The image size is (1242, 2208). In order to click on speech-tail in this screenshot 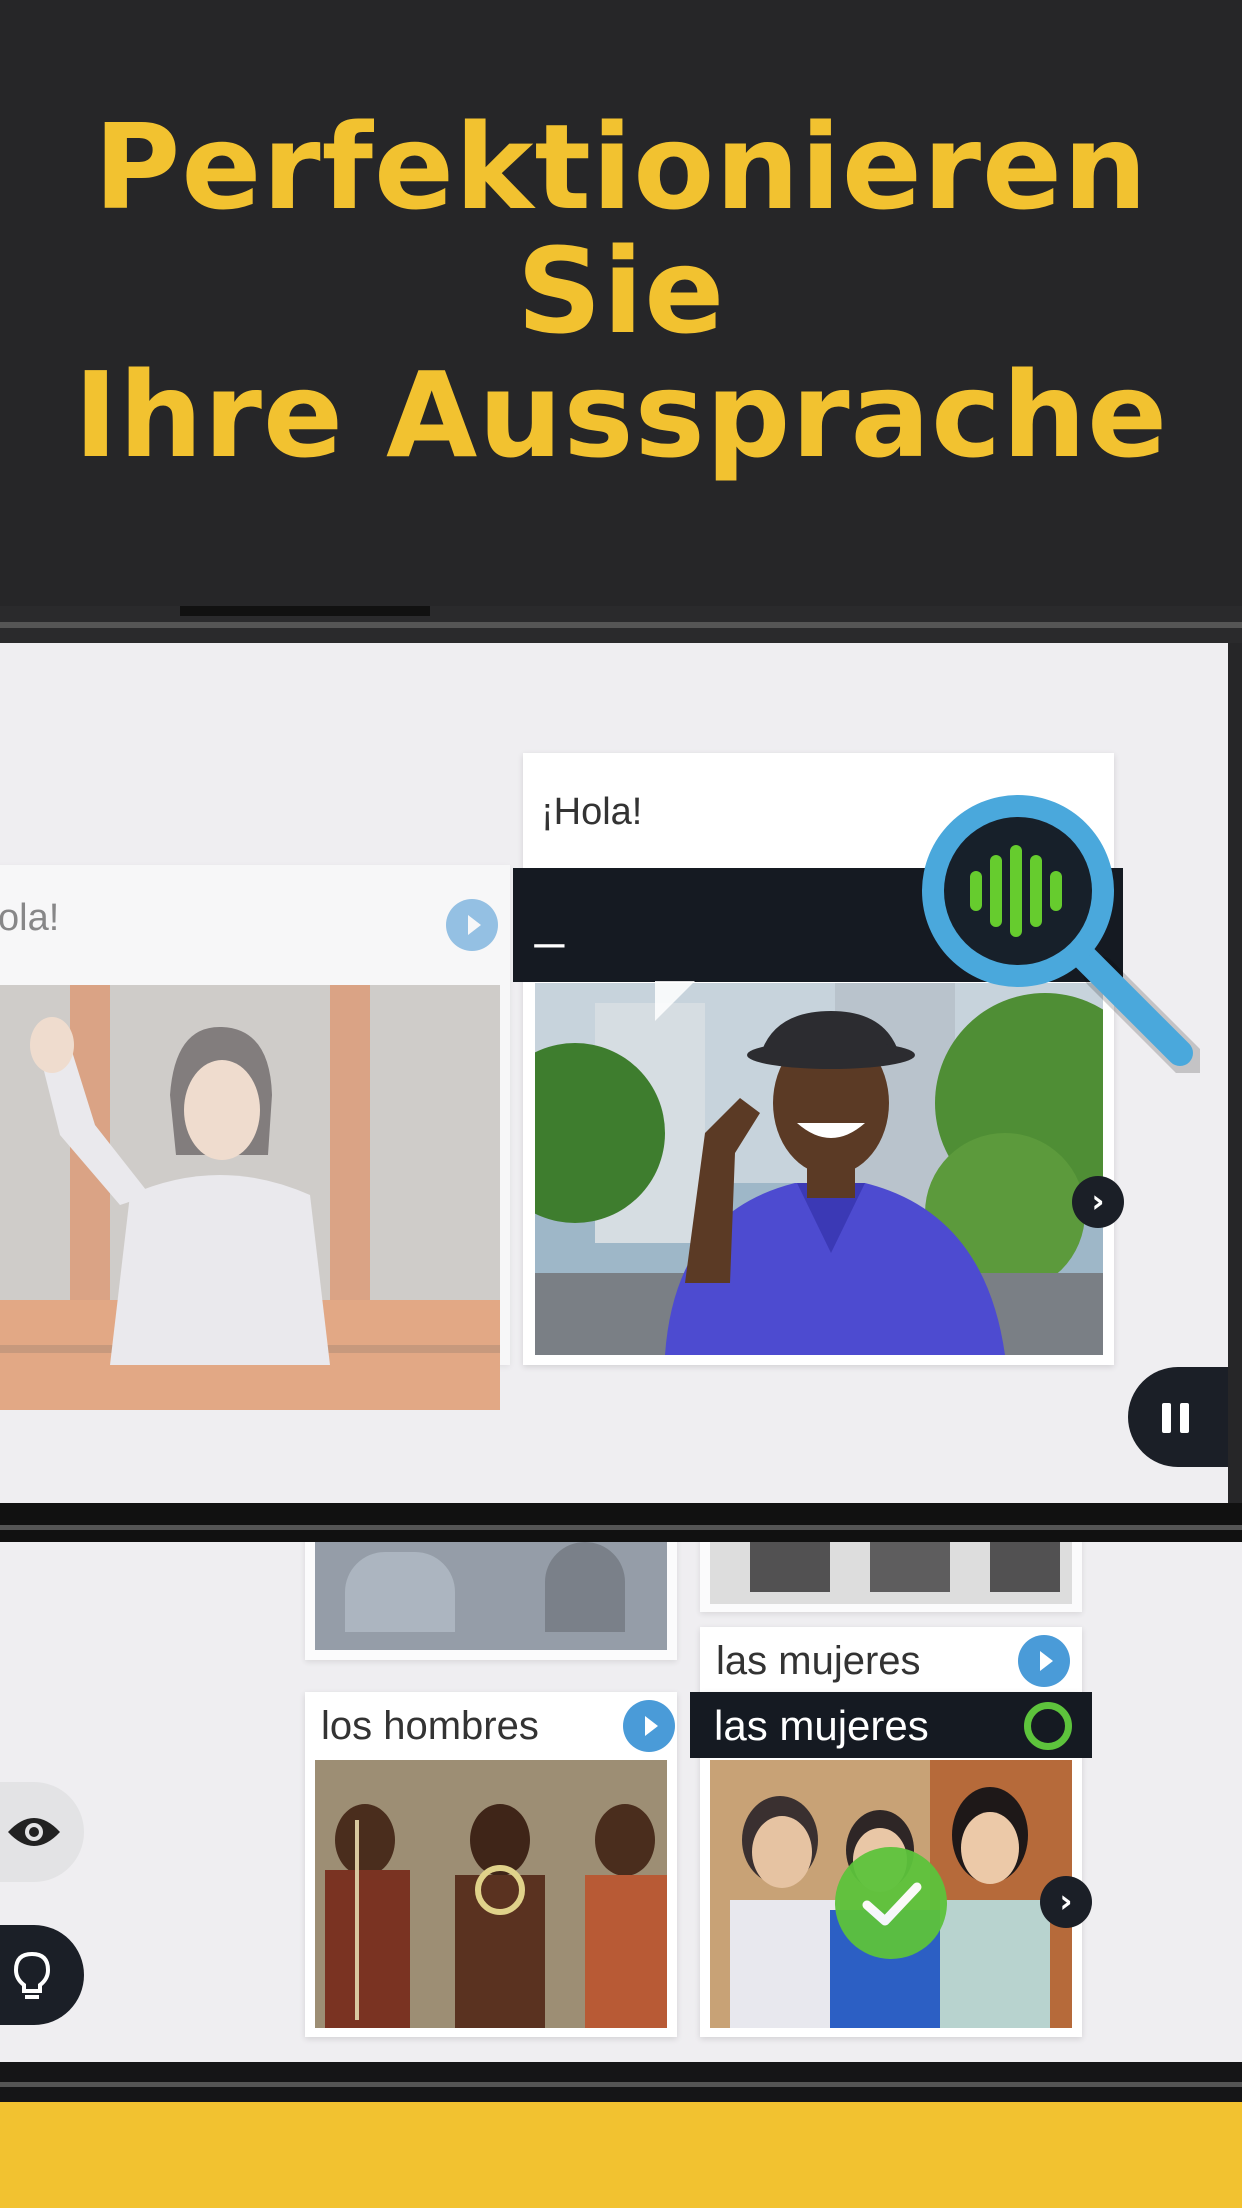, I will do `click(675, 1001)`.